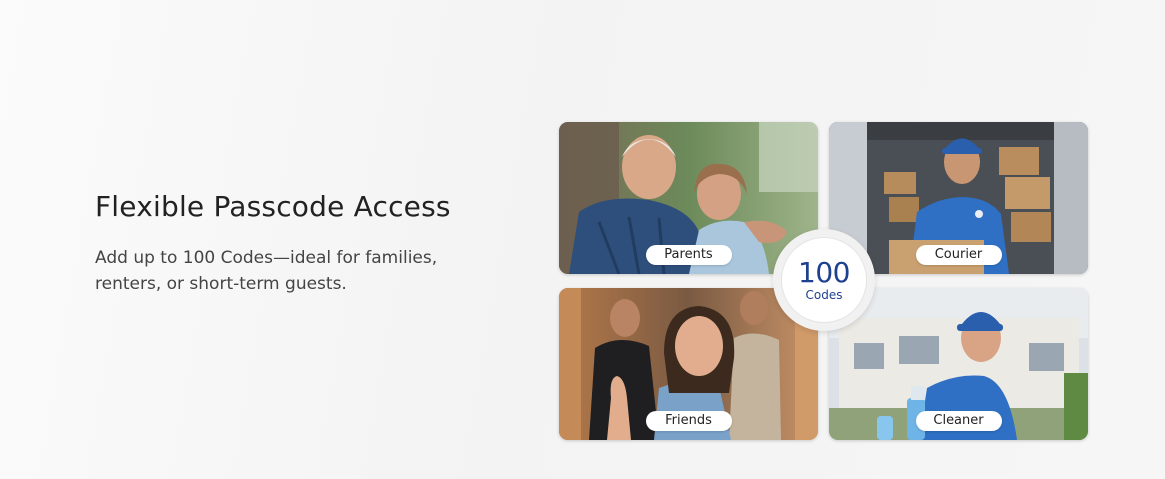 This screenshot has width=1165, height=479. What do you see at coordinates (273, 206) in the screenshot?
I see `headline: Flexible Passcode Access` at bounding box center [273, 206].